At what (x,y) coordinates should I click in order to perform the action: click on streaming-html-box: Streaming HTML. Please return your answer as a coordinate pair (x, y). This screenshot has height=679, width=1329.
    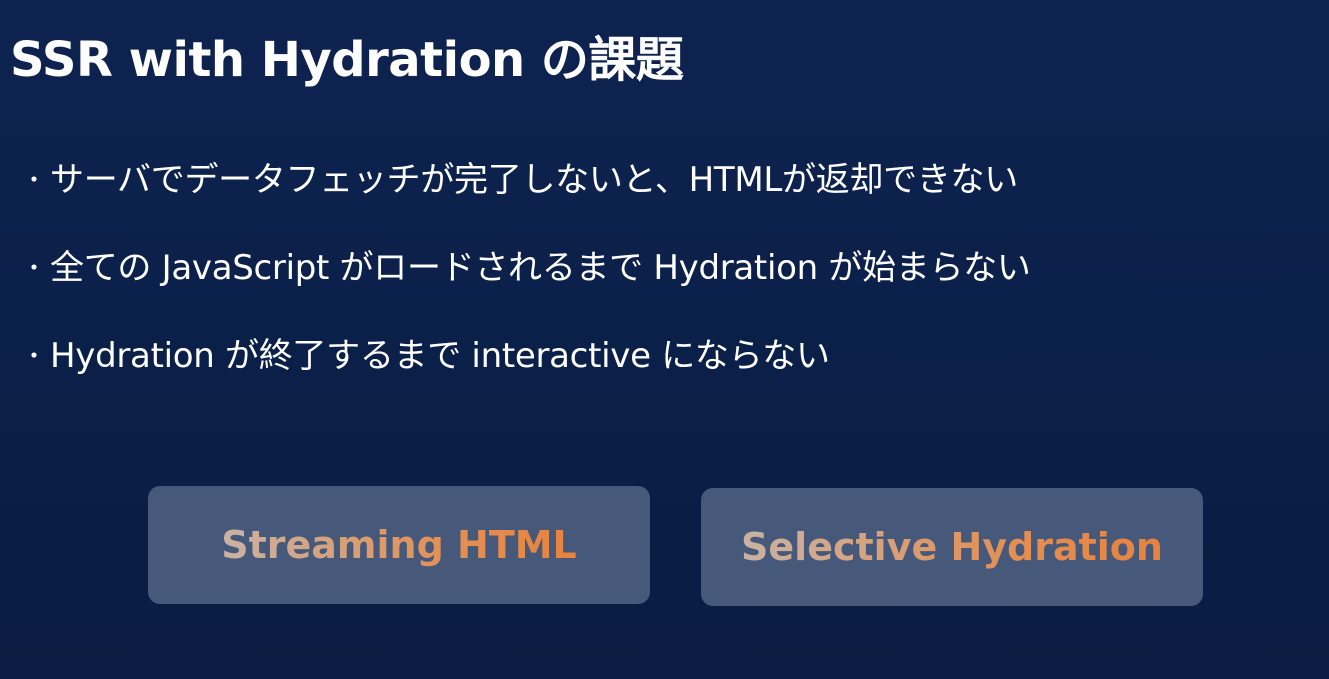
    Looking at the image, I should click on (399, 545).